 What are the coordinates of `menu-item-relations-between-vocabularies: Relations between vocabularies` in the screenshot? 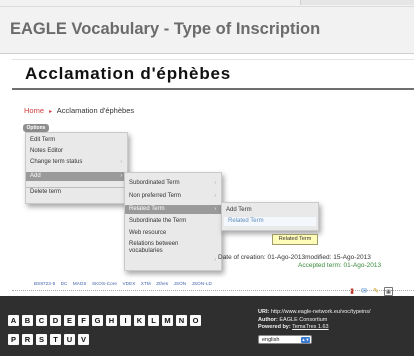 It's located at (165, 248).